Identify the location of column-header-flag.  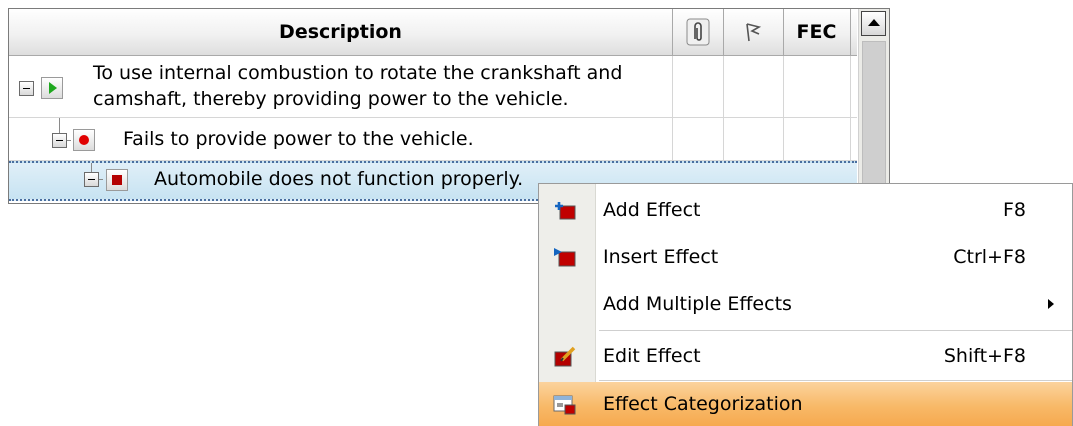
(753, 32).